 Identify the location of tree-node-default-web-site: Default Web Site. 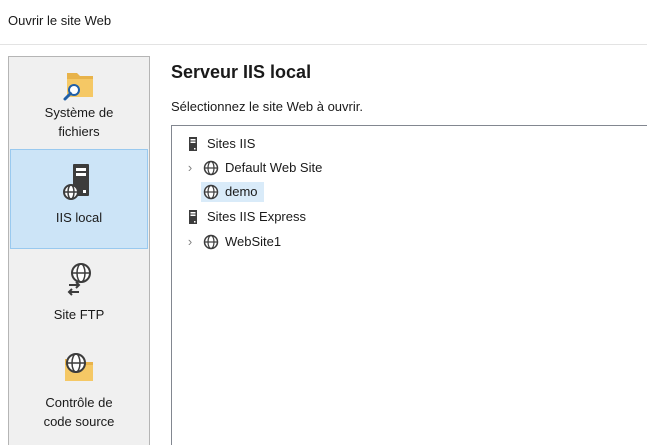
(262, 168).